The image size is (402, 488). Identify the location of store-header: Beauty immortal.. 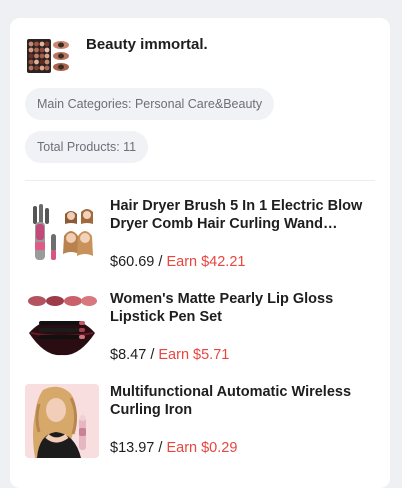
(117, 56).